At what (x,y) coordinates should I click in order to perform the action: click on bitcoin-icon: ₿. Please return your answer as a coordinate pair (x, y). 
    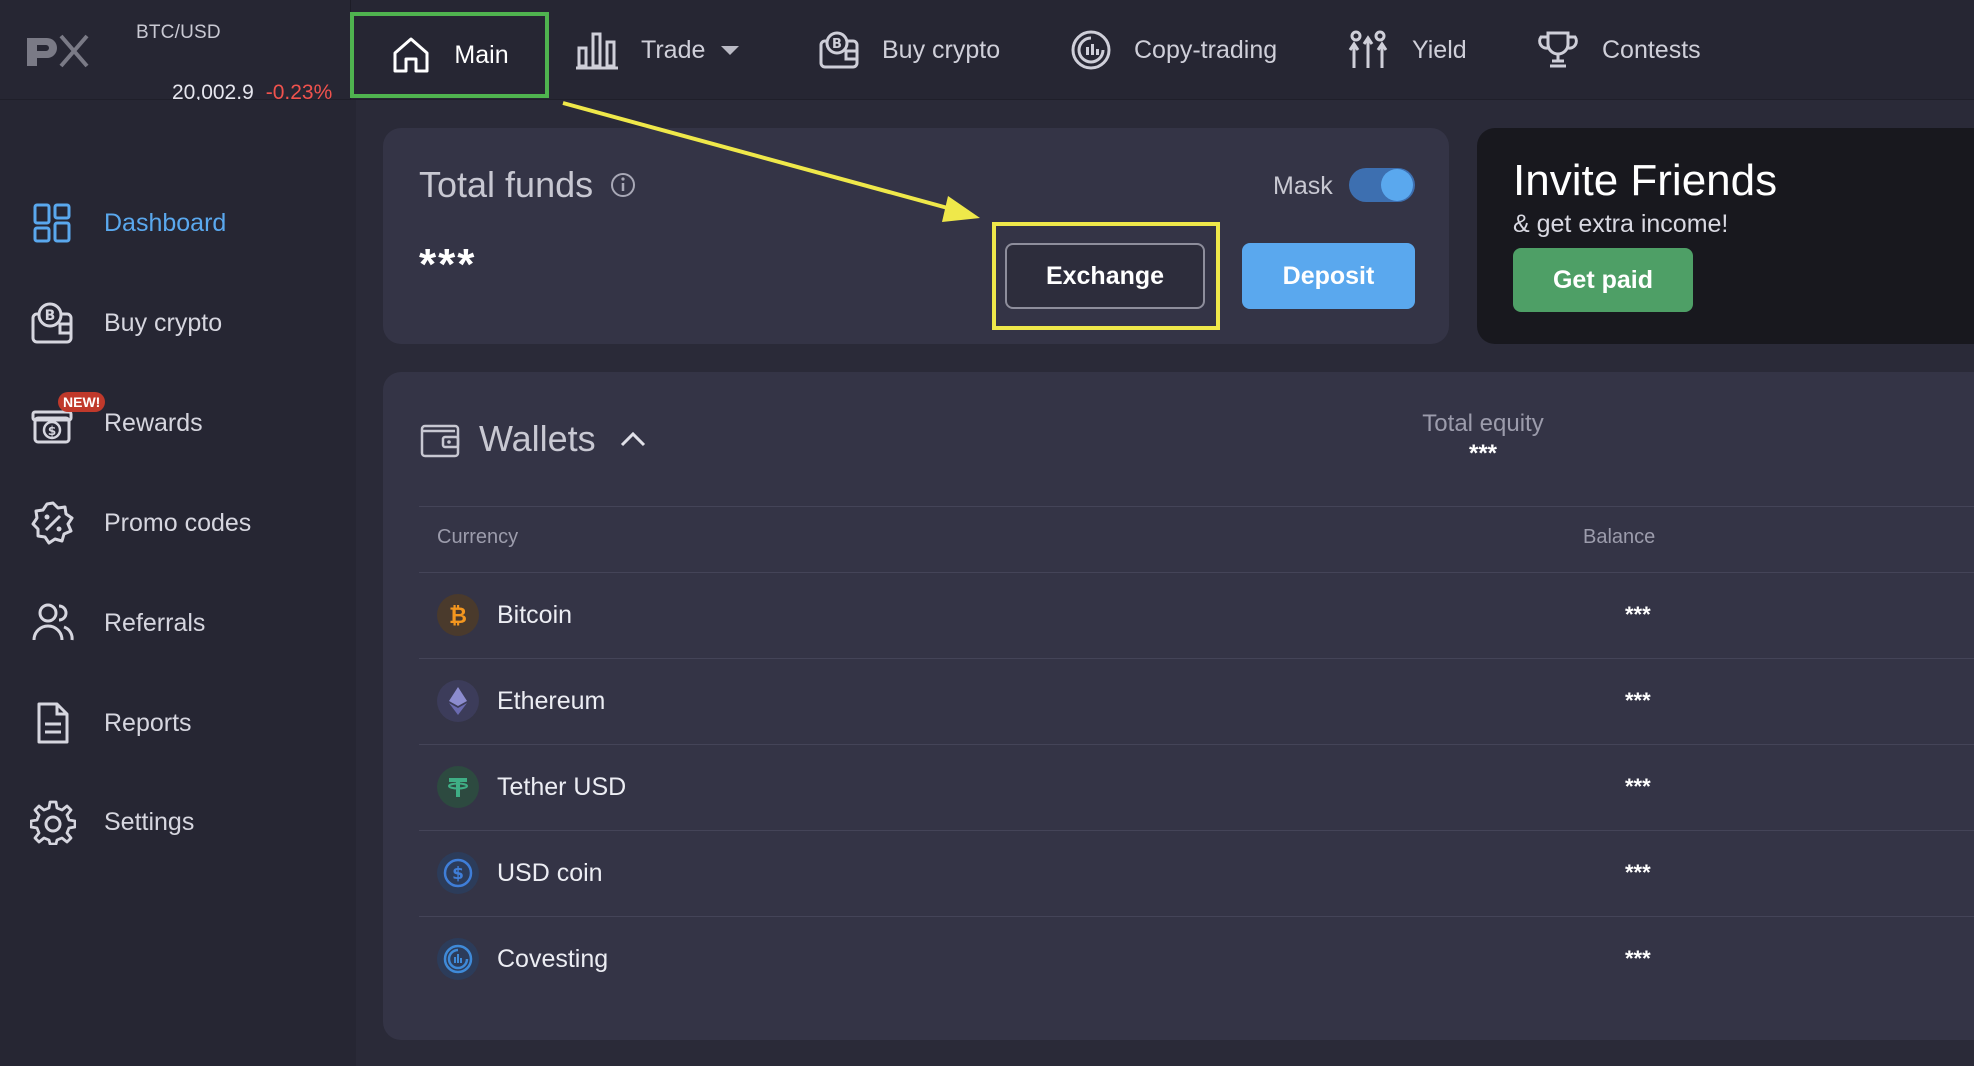
    Looking at the image, I should click on (458, 615).